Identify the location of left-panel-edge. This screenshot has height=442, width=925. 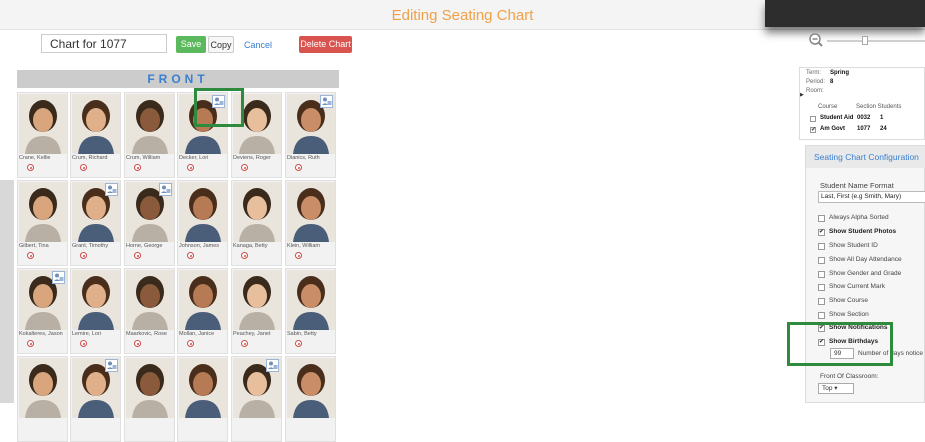
(7, 291).